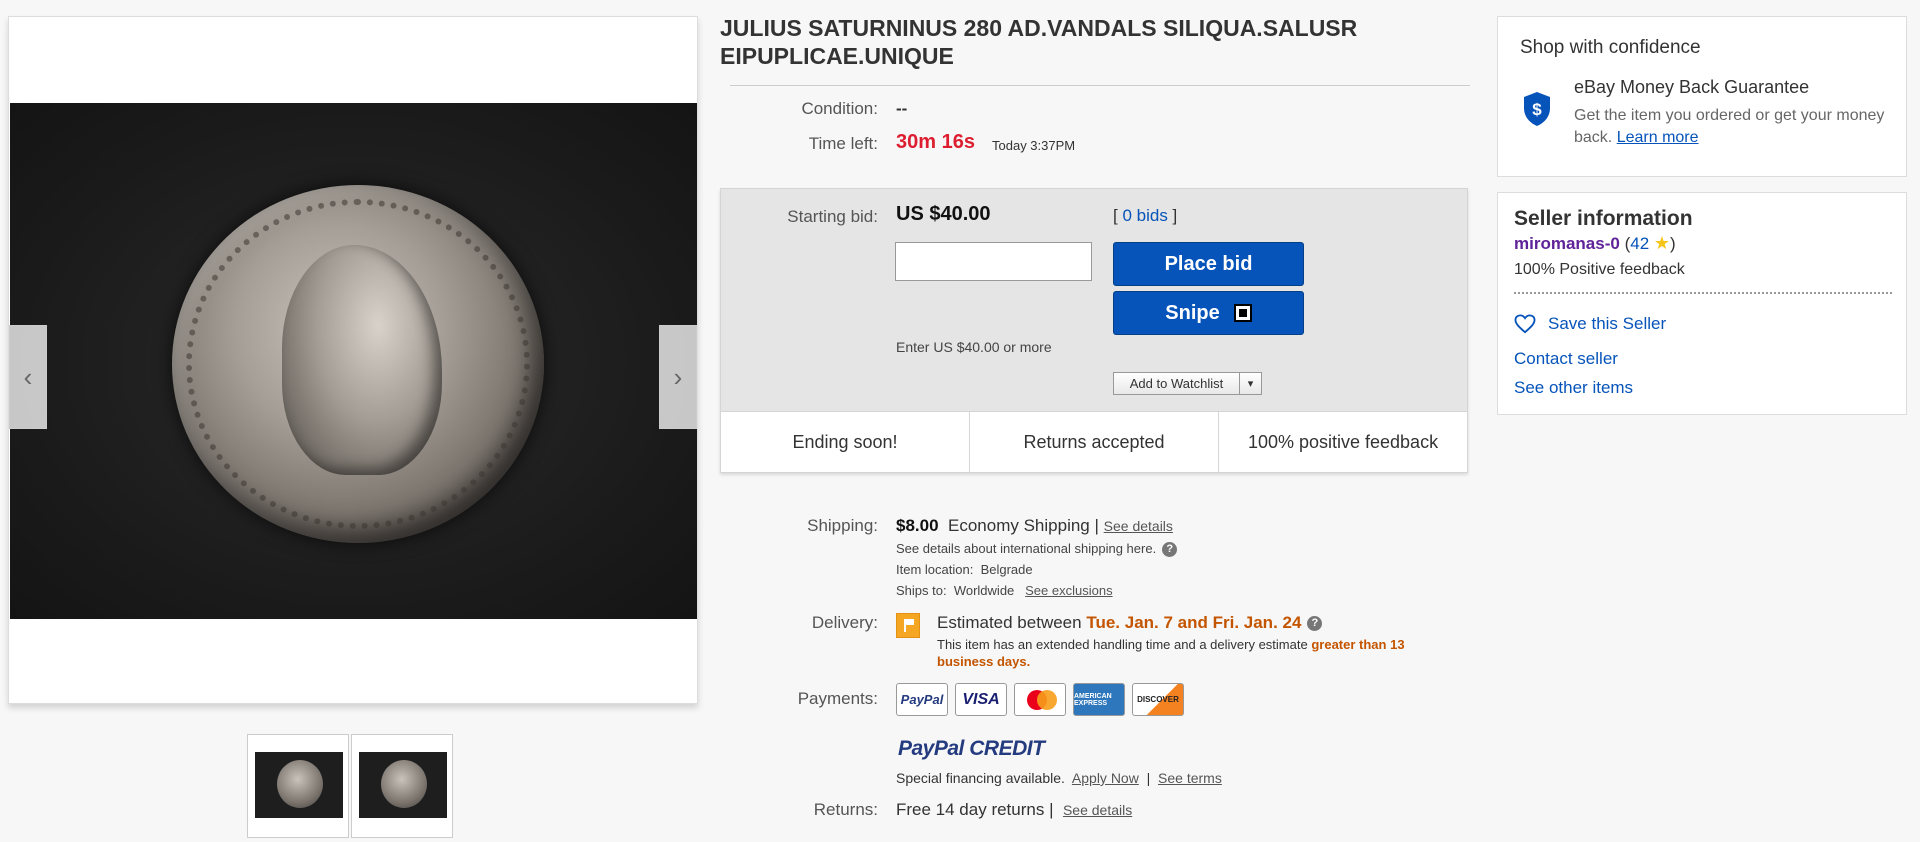 The height and width of the screenshot is (842, 1920). What do you see at coordinates (1068, 590) in the screenshot?
I see `see-exclusions-link: See exclusions` at bounding box center [1068, 590].